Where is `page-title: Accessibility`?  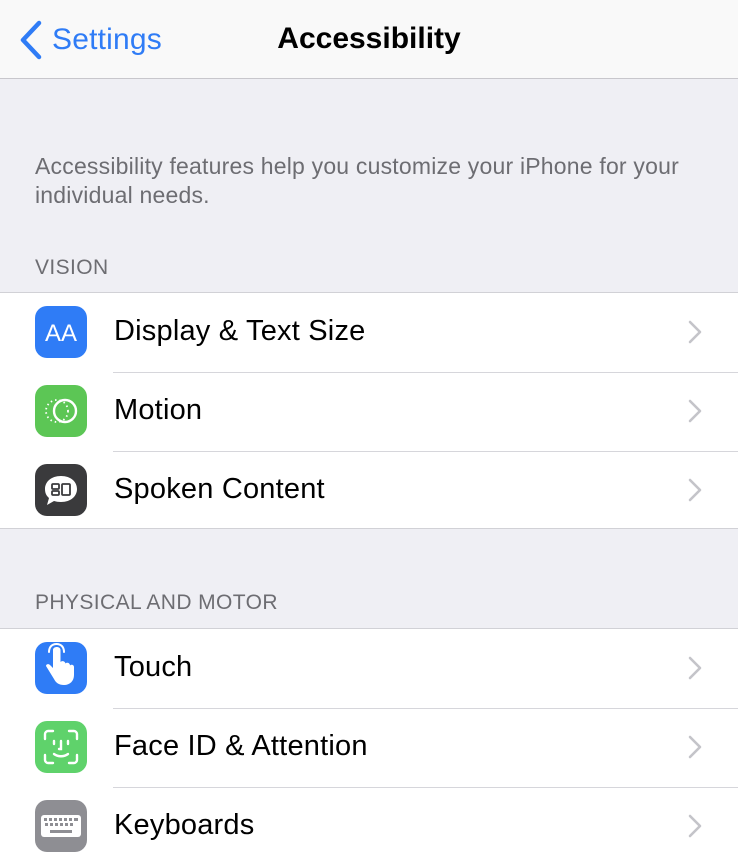 page-title: Accessibility is located at coordinates (369, 38).